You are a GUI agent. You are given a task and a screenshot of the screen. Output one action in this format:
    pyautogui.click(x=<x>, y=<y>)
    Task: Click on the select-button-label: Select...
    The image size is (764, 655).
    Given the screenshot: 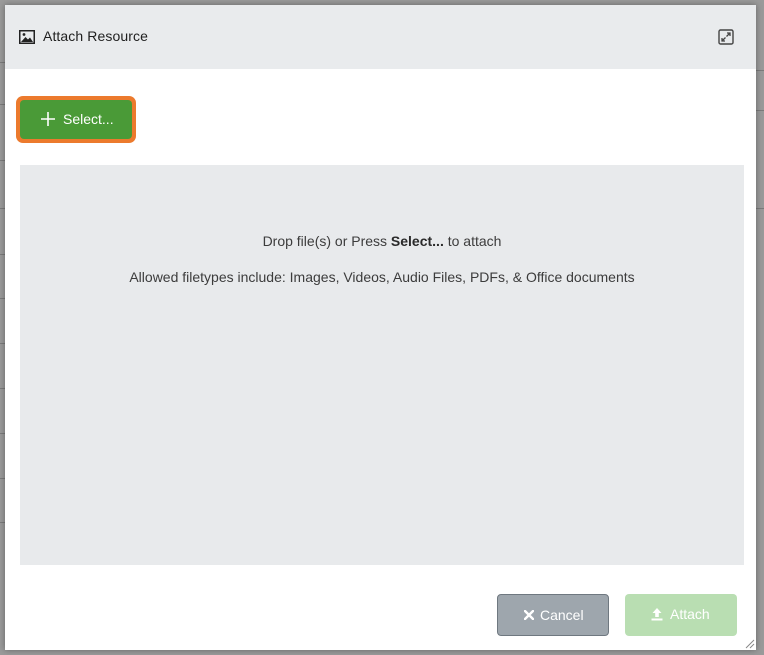 What is the action you would take?
    pyautogui.click(x=88, y=119)
    